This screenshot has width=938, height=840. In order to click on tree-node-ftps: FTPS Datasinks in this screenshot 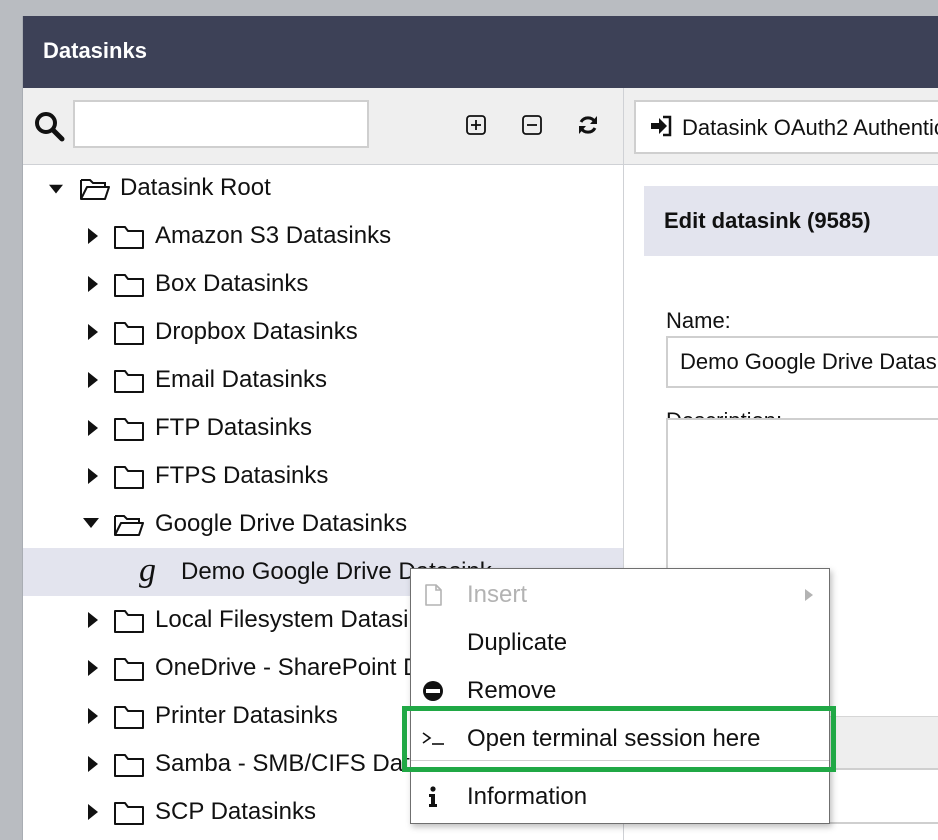, I will do `click(323, 476)`.